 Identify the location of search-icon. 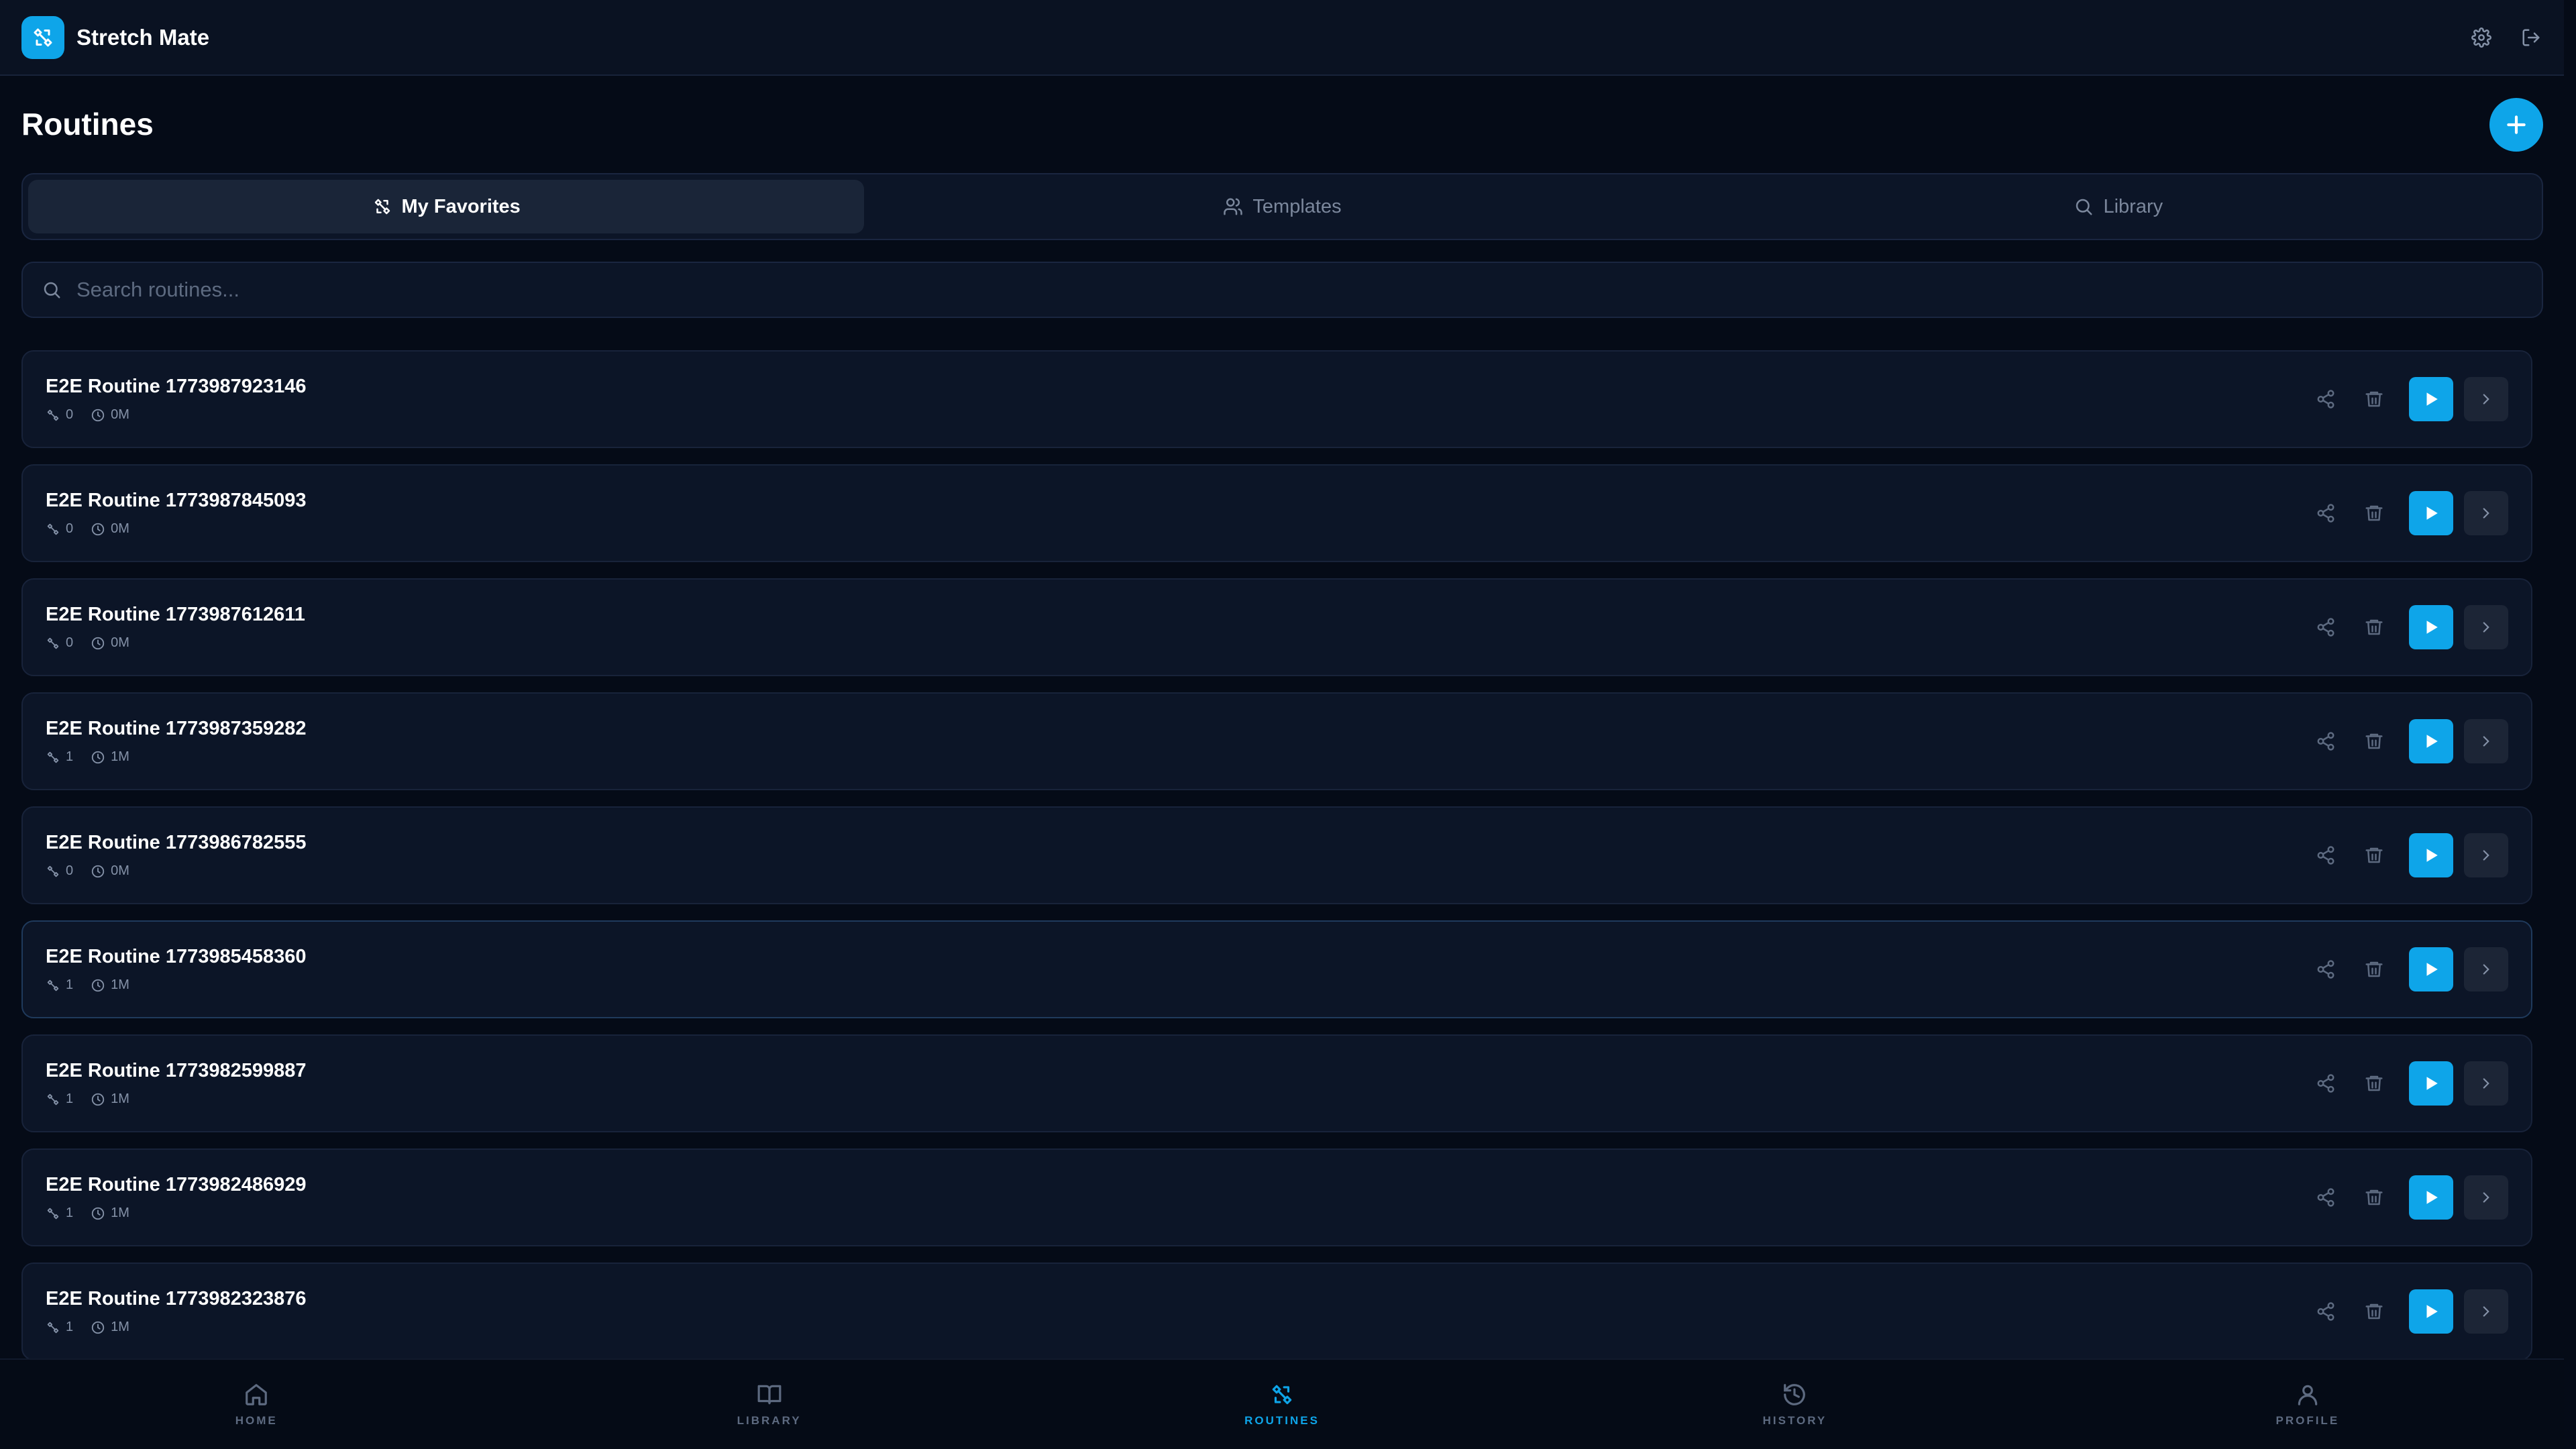
(2084, 207).